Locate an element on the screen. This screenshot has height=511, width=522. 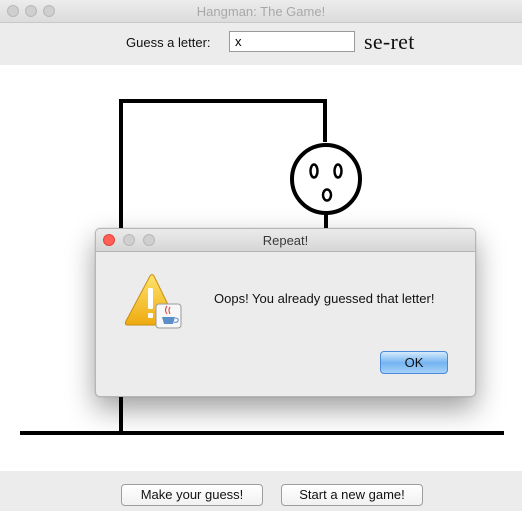
bottom-bar: Make your guess! Start a new game! is located at coordinates (261, 491).